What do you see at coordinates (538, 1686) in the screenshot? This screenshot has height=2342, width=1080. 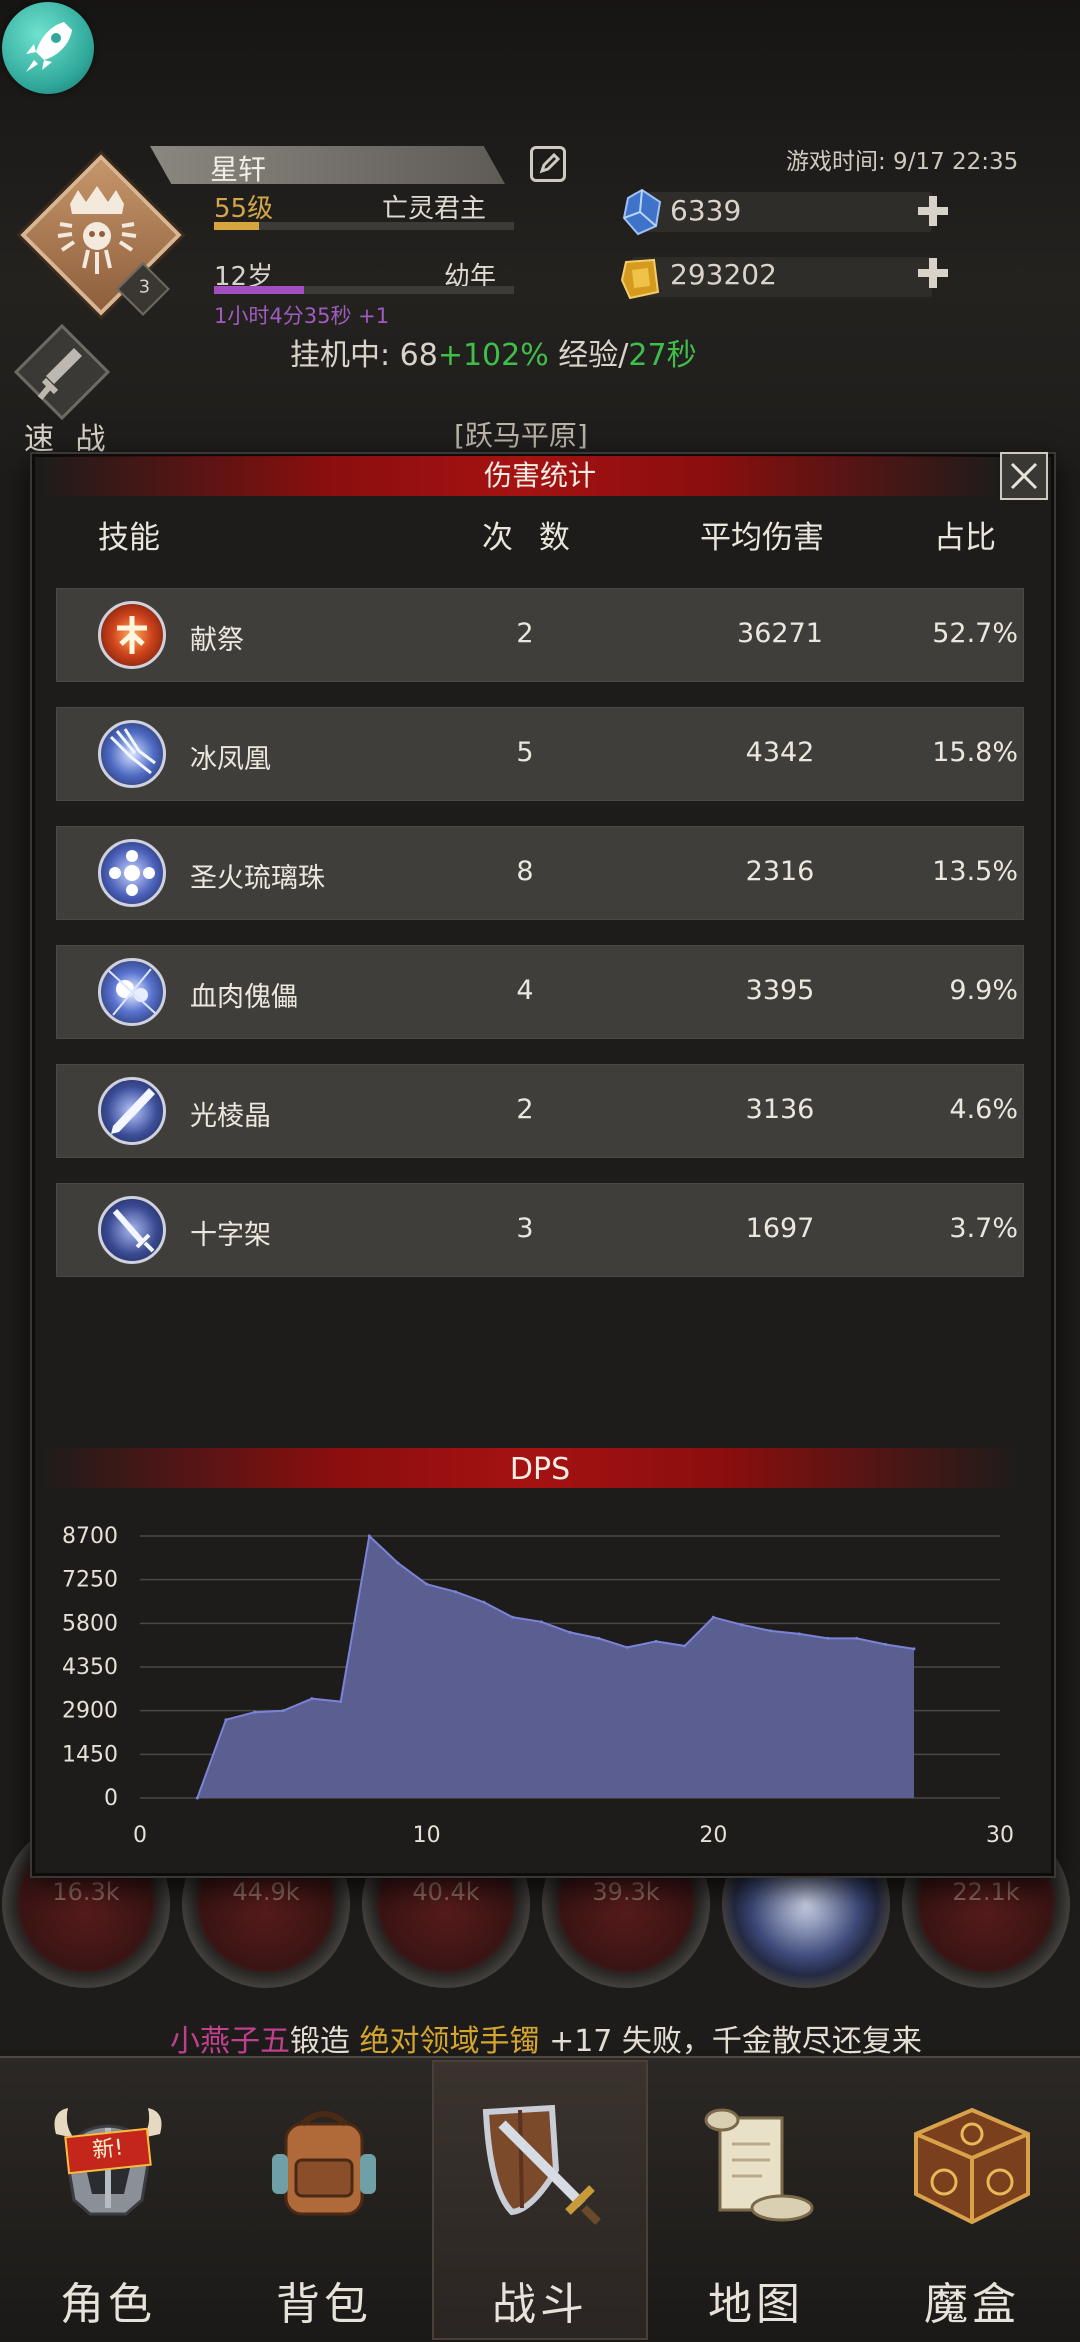 I see `dps-chart: 0 1450 2900 4350 5800 7250 8700 0 10 20 30` at bounding box center [538, 1686].